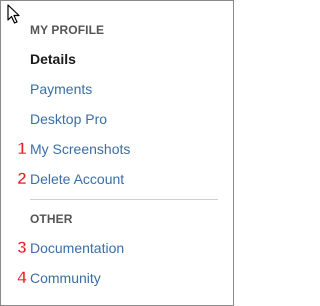 Image resolution: width=320 pixels, height=306 pixels. What do you see at coordinates (51, 219) in the screenshot?
I see `section-header-other: OTHER` at bounding box center [51, 219].